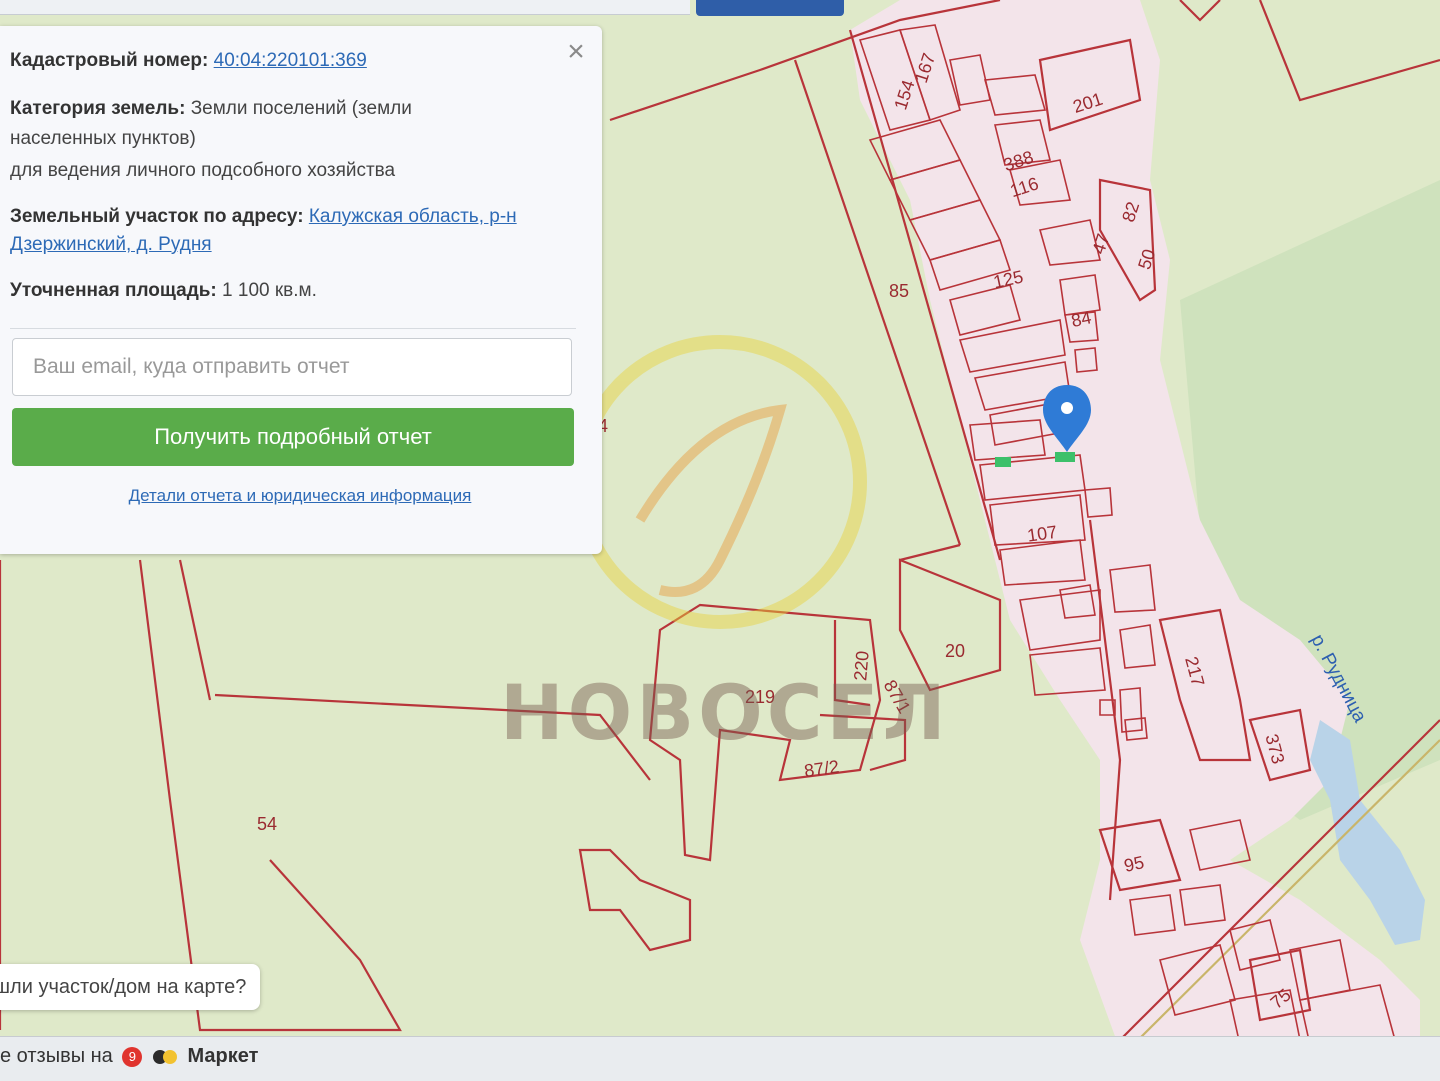 Image resolution: width=1440 pixels, height=1081 pixels. What do you see at coordinates (98, 108) in the screenshot?
I see `category-label: Категория земель:` at bounding box center [98, 108].